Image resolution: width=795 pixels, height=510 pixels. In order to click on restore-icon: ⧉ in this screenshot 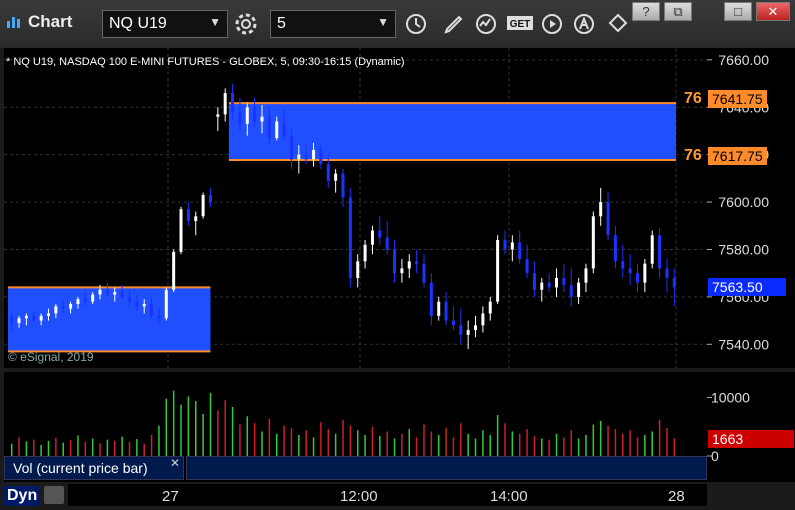, I will do `click(678, 11)`.